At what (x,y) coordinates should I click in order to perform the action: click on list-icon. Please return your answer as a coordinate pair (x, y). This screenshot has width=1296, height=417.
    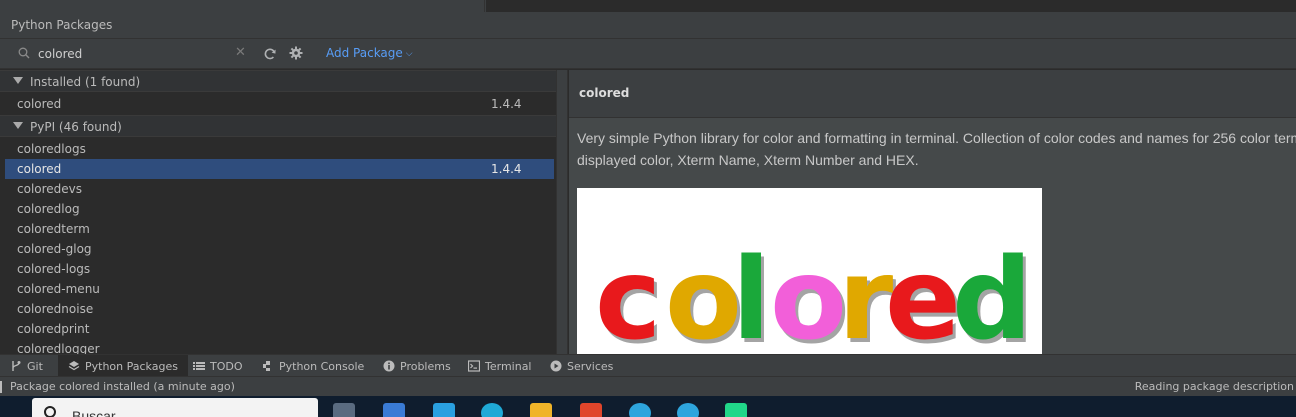
    Looking at the image, I should click on (199, 366).